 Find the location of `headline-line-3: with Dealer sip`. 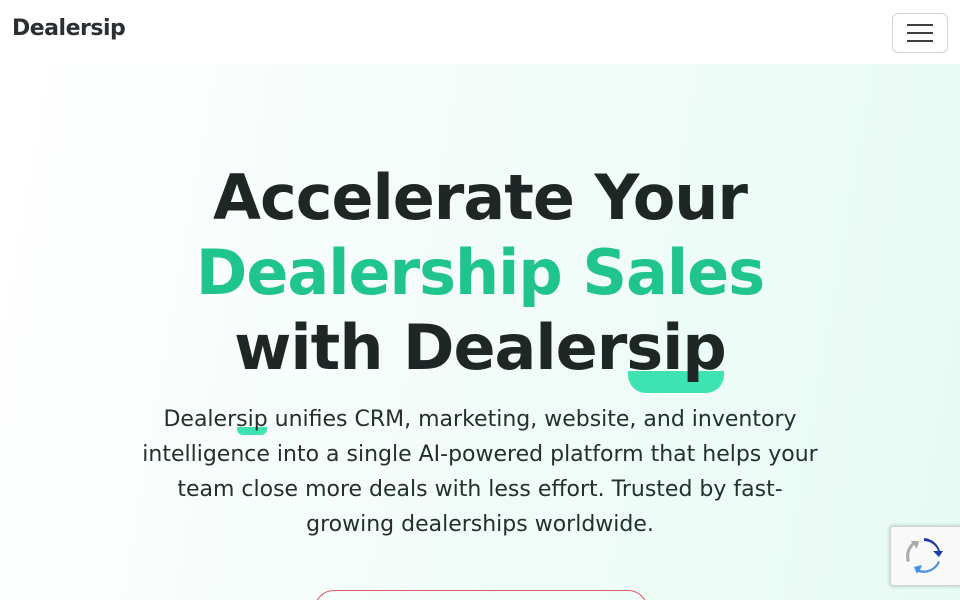

headline-line-3: with Dealer sip is located at coordinates (480, 351).